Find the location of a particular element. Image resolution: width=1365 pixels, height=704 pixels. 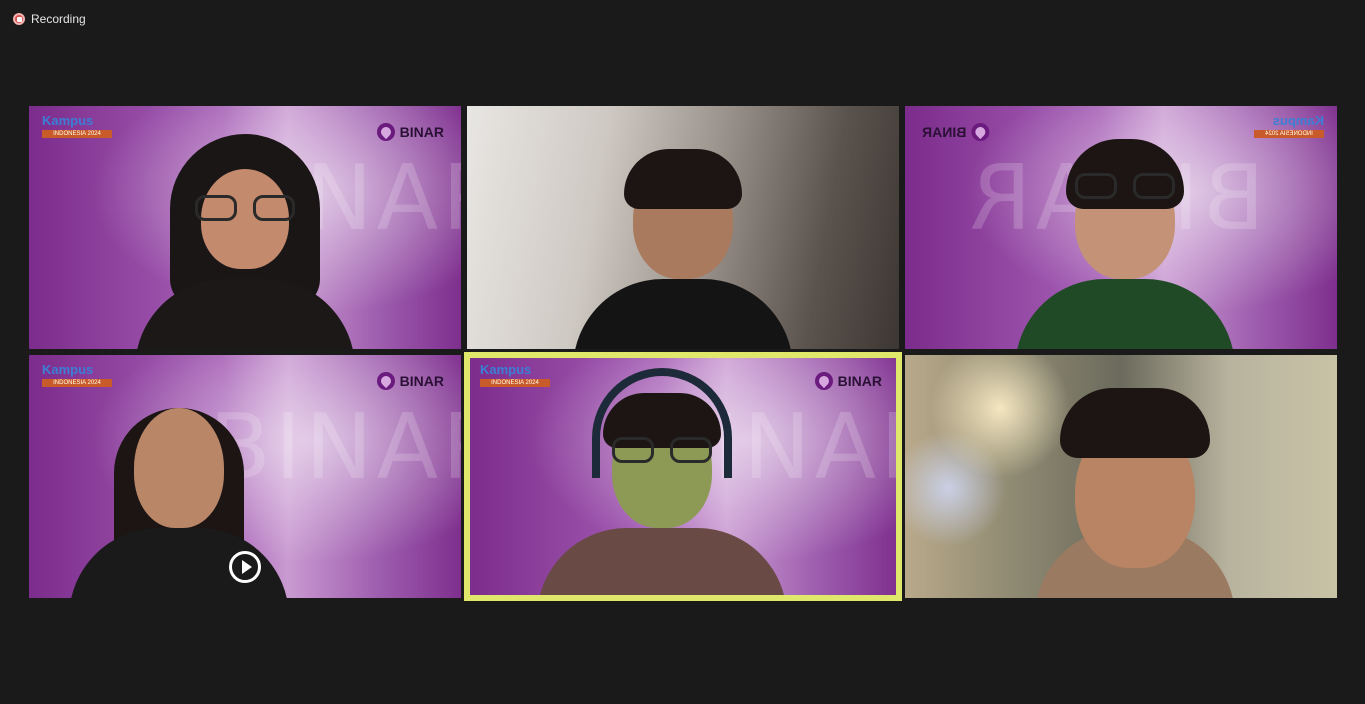

recording-indicator: Recording is located at coordinates (49, 19).